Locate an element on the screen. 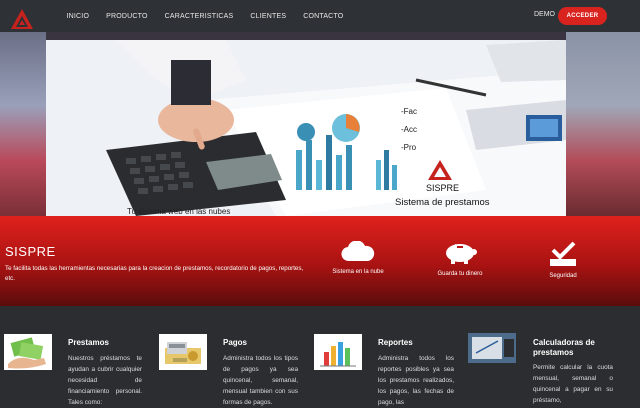 The width and height of the screenshot is (640, 408). security-check-icon is located at coordinates (563, 253).